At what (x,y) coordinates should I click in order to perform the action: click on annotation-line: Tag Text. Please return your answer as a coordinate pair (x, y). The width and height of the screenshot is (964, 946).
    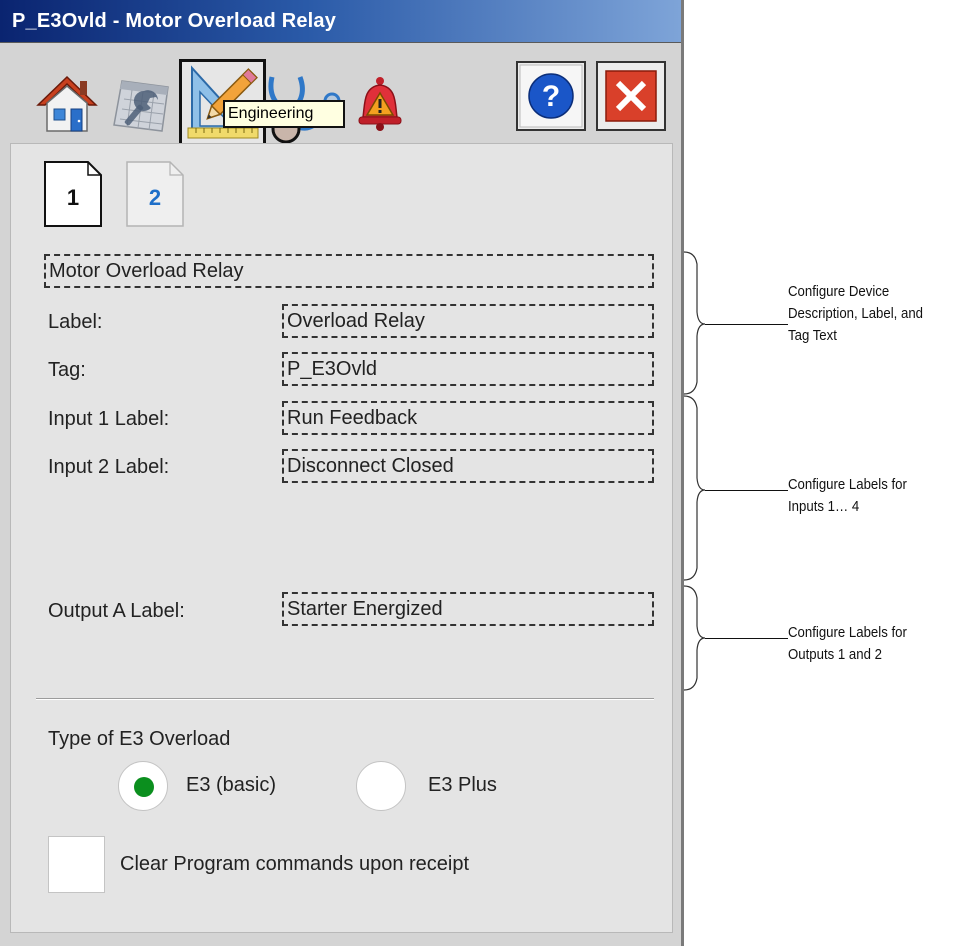
    Looking at the image, I should click on (812, 335).